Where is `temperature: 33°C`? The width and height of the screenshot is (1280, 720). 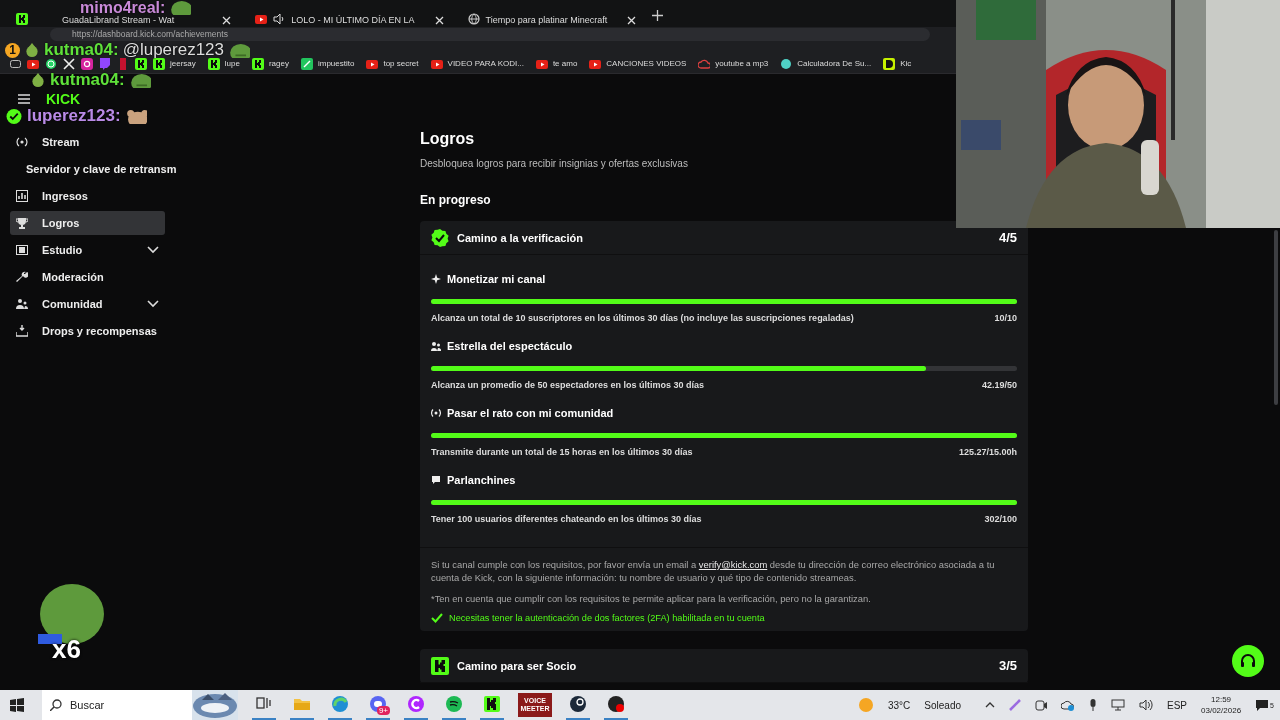 temperature: 33°C is located at coordinates (899, 705).